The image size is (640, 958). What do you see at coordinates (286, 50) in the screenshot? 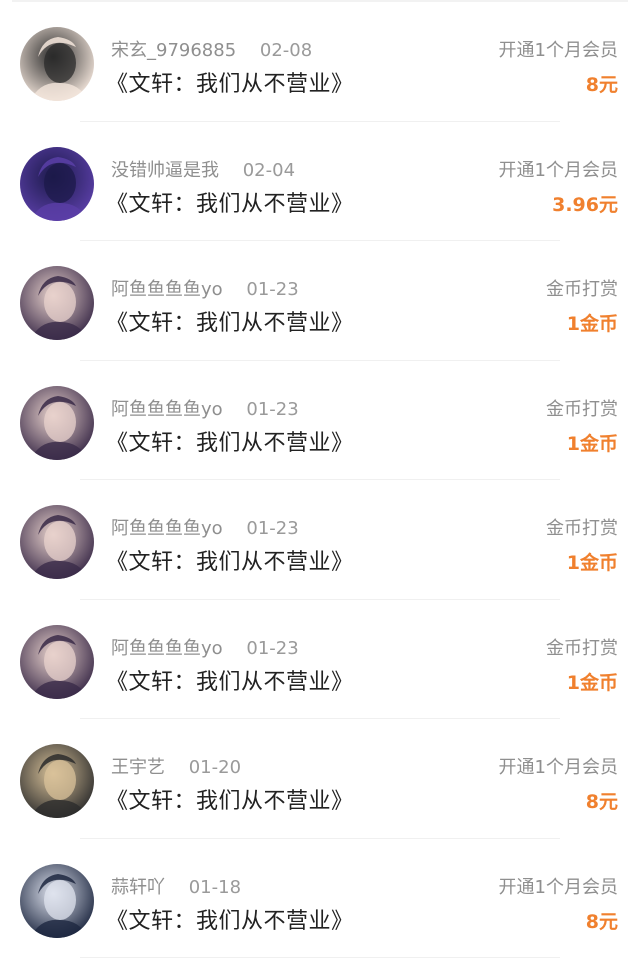
I see `record-date: 02-08` at bounding box center [286, 50].